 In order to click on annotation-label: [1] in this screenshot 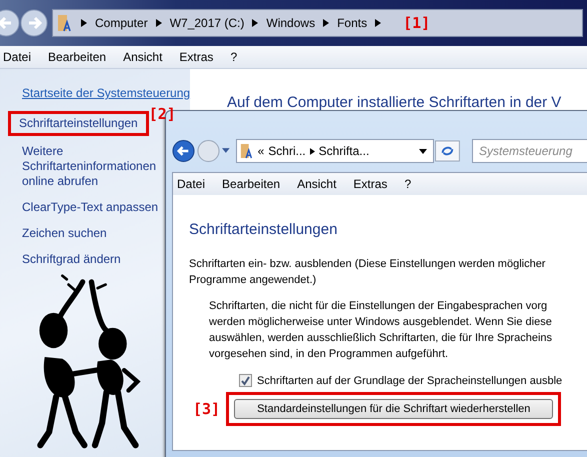, I will do `click(416, 23)`.